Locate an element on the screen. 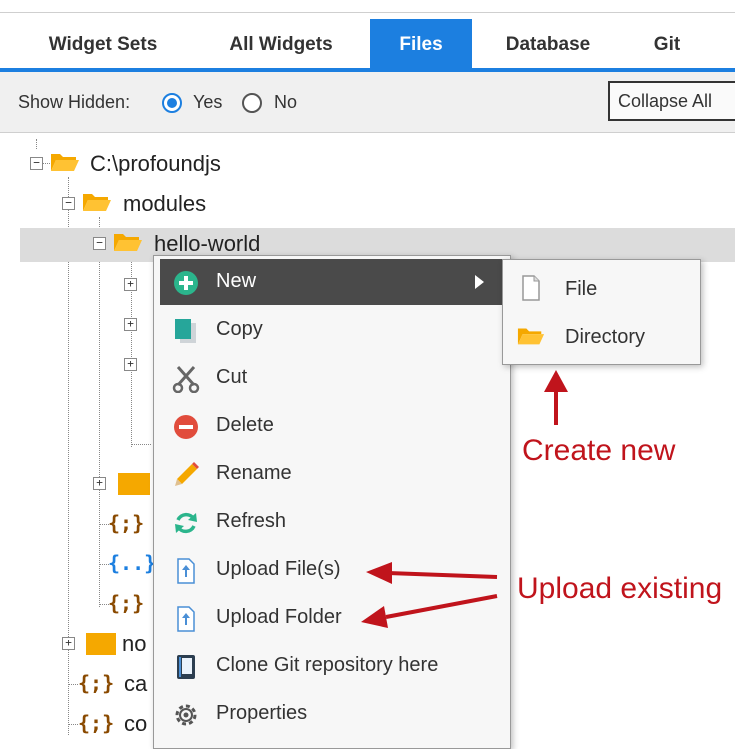 The width and height of the screenshot is (735, 749). annotation-upload-existing: Upload existing is located at coordinates (620, 588).